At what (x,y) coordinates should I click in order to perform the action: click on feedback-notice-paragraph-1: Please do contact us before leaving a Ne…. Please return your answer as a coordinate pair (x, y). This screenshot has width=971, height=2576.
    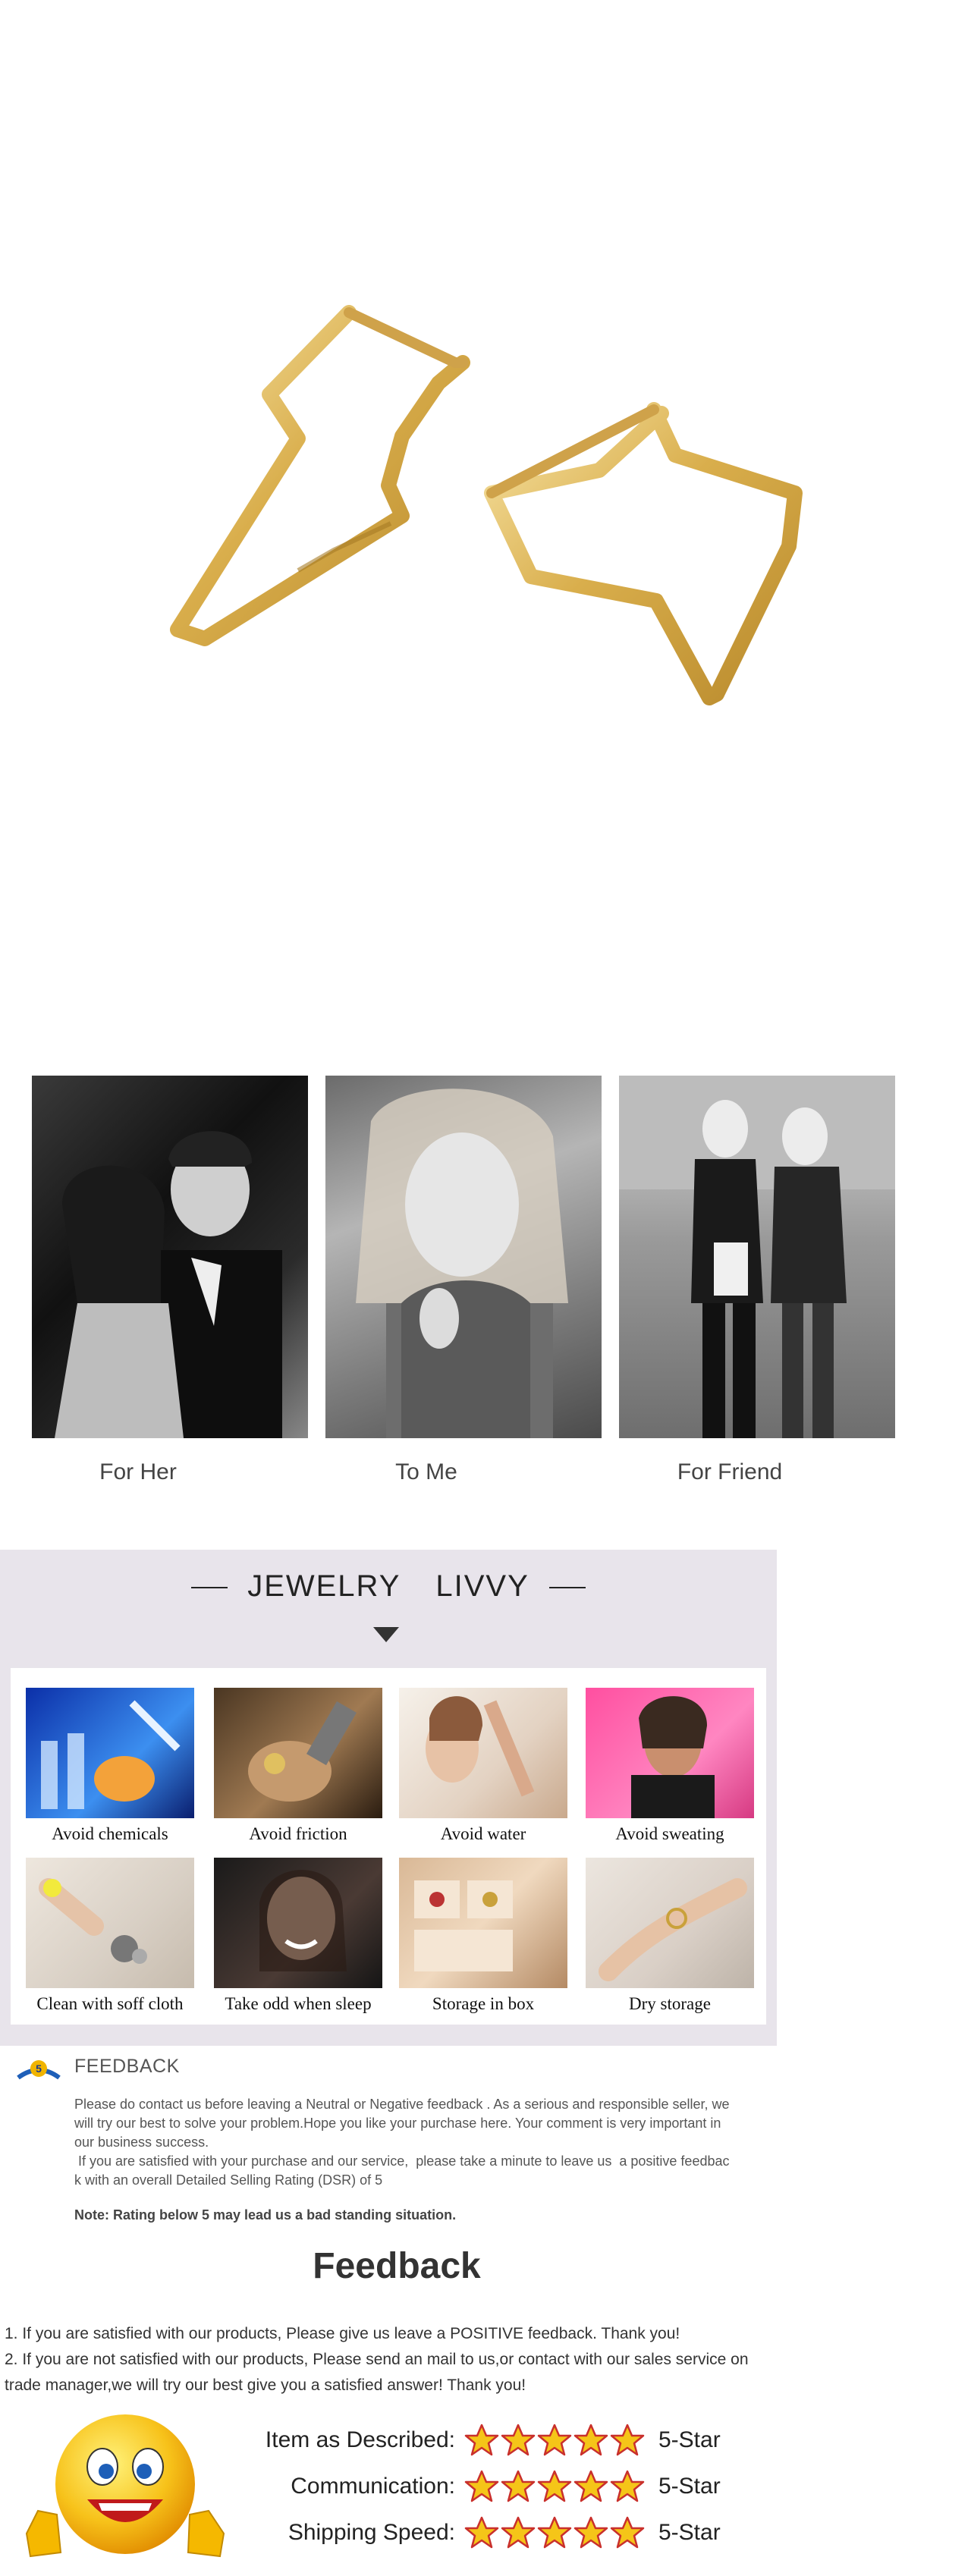
    Looking at the image, I should click on (435, 2123).